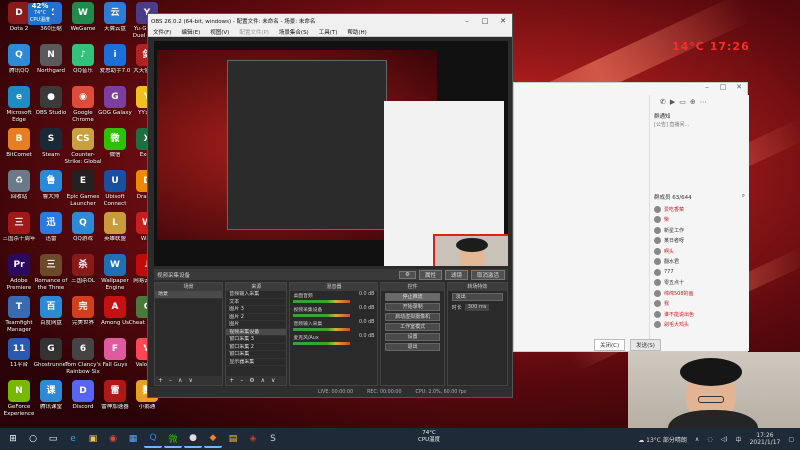 Image resolution: width=800 pixels, height=450 pixels. Describe the element at coordinates (663, 102) in the screenshot. I see `phone-icon: ✆` at that location.